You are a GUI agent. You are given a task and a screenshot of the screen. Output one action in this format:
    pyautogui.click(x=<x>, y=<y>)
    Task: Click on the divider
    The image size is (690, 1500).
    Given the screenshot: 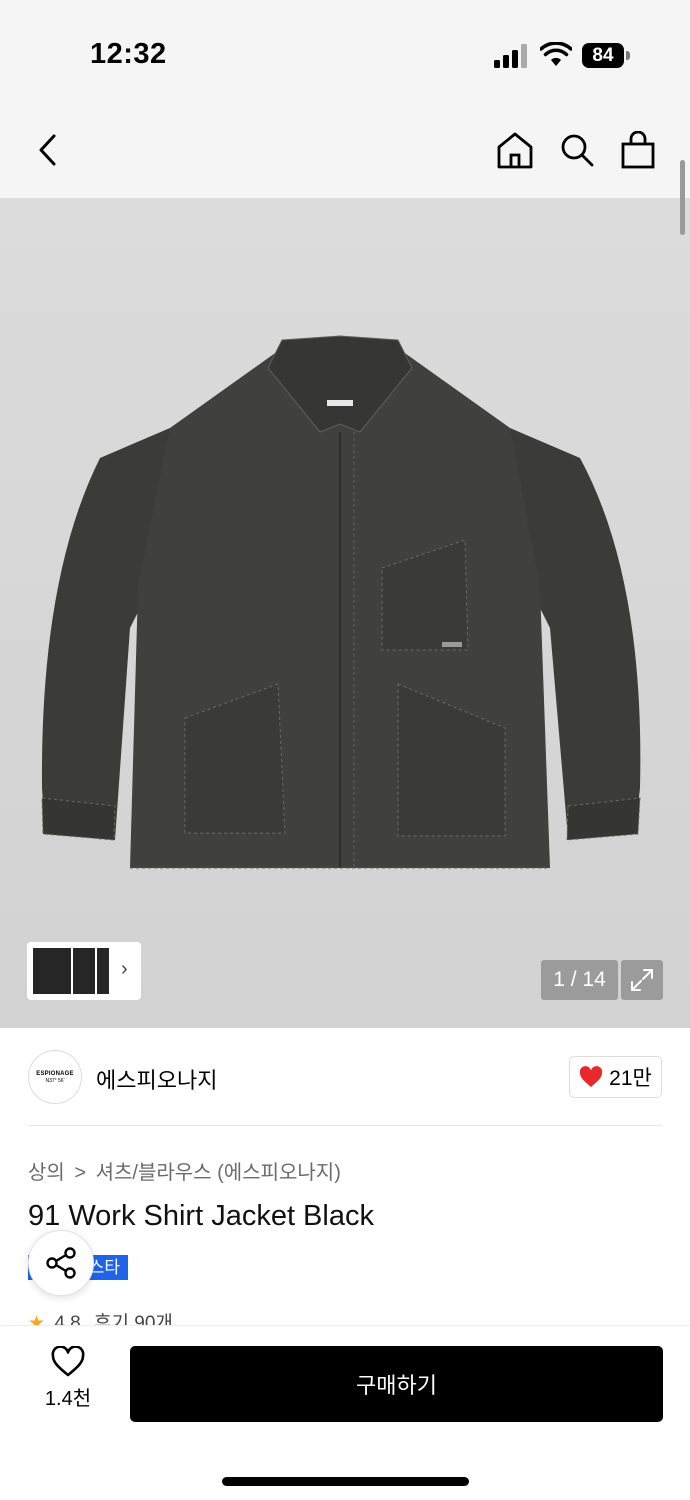 What is the action you would take?
    pyautogui.click(x=345, y=1125)
    